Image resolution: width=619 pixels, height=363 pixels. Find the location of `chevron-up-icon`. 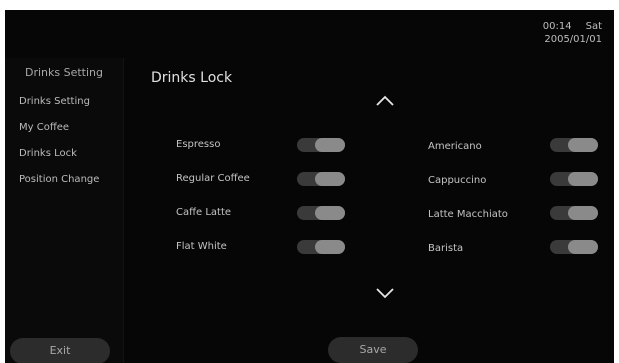

chevron-up-icon is located at coordinates (385, 101).